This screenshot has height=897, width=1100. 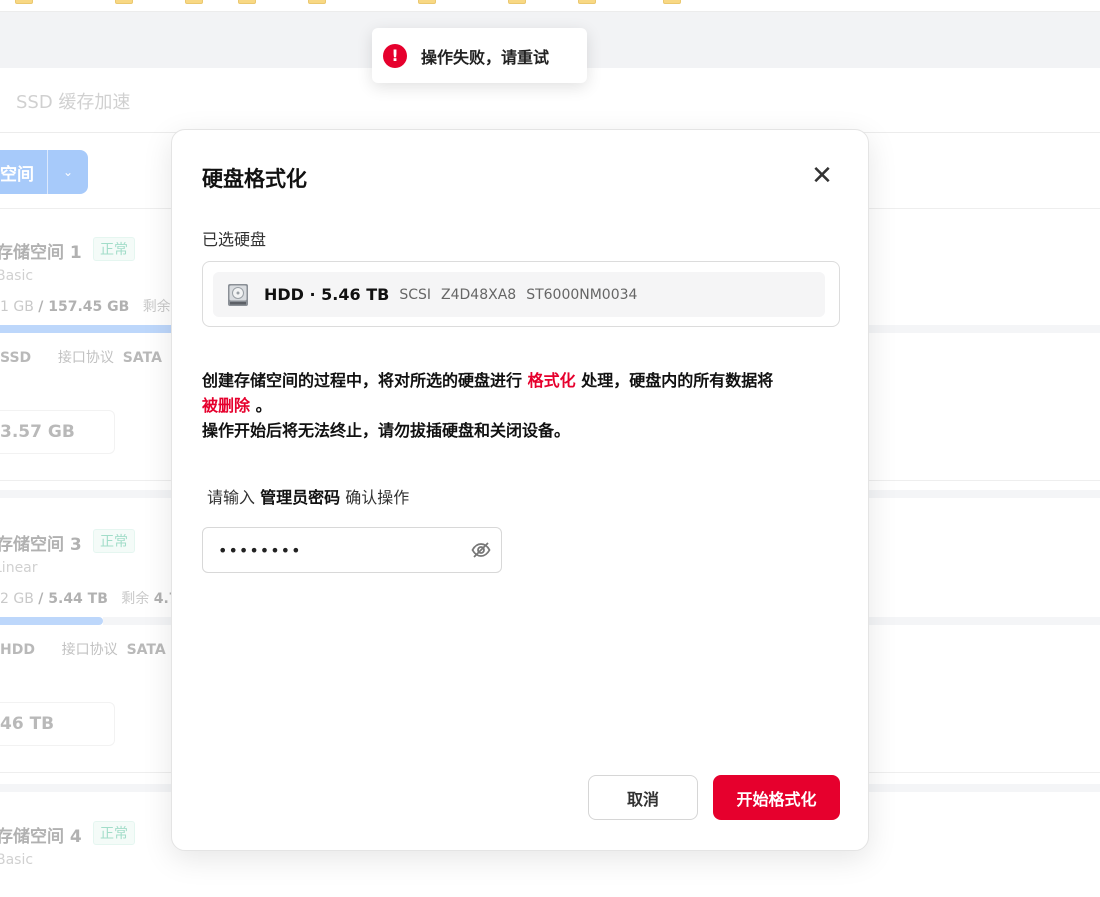 I want to click on cancel-button: 取消, so click(x=643, y=797).